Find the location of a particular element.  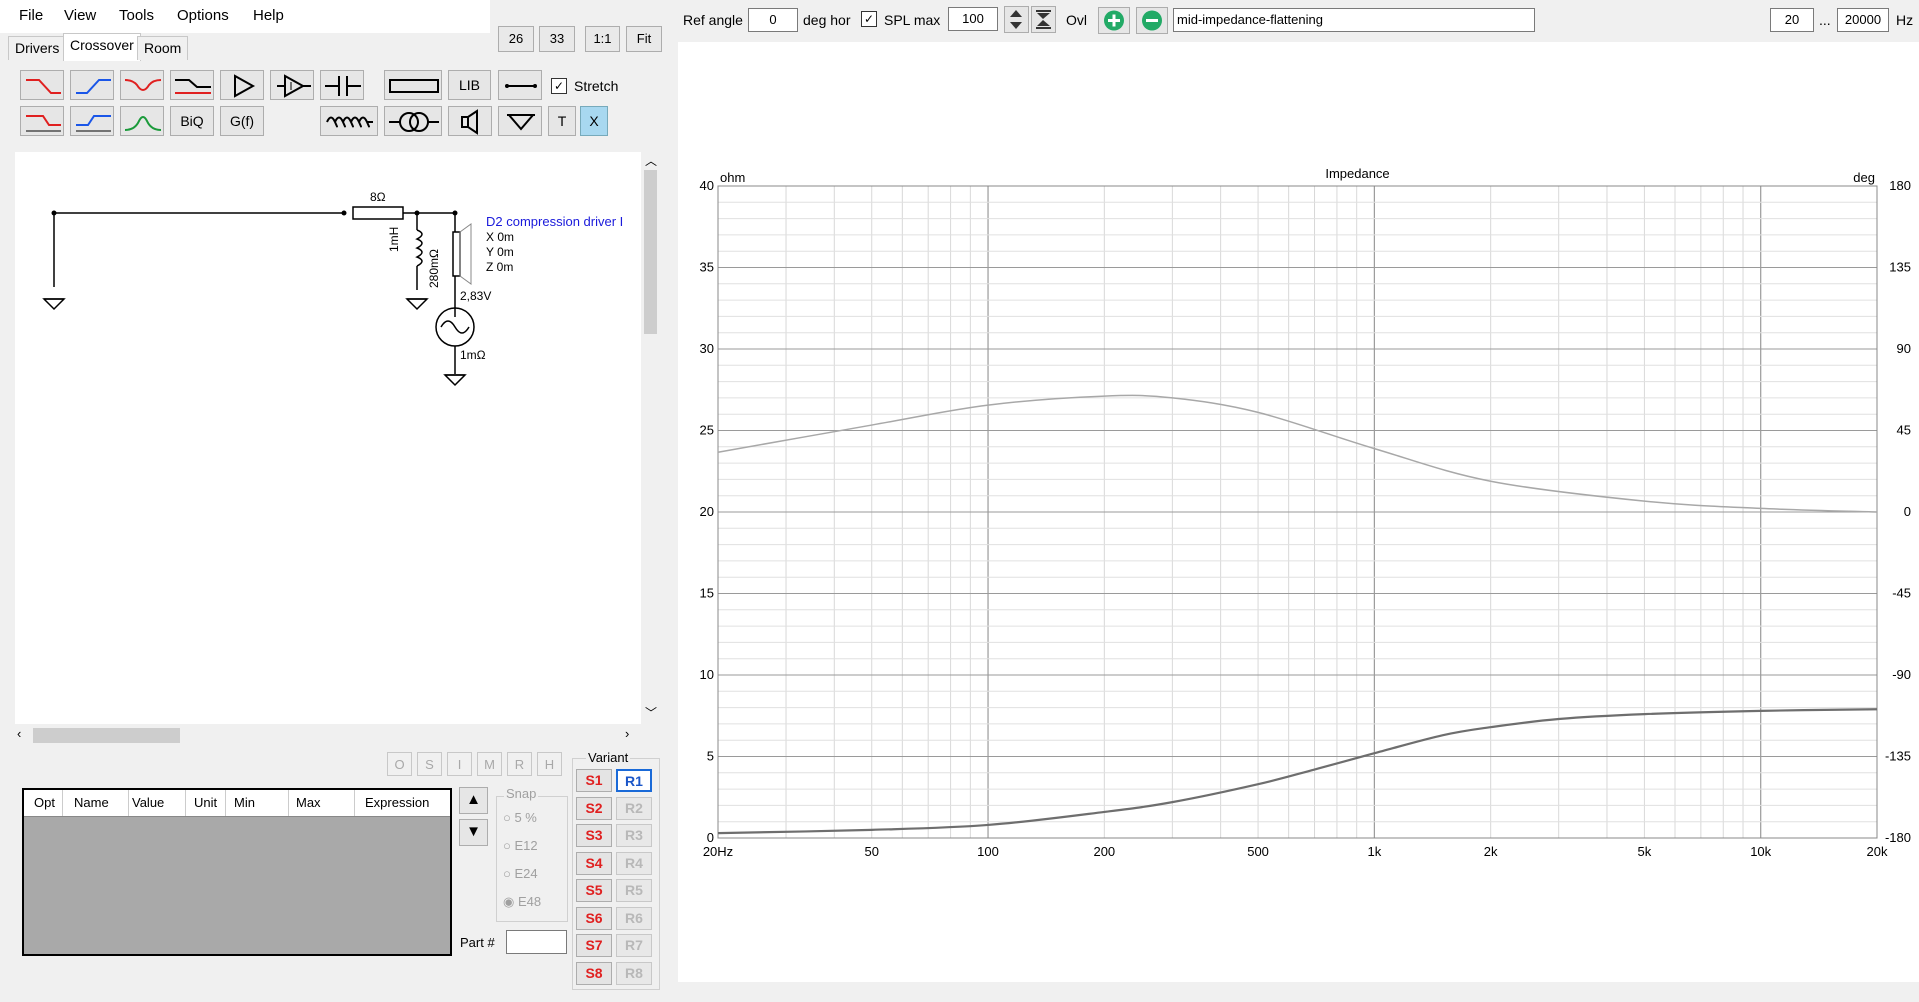

variant-r1-button: R1 is located at coordinates (634, 780).